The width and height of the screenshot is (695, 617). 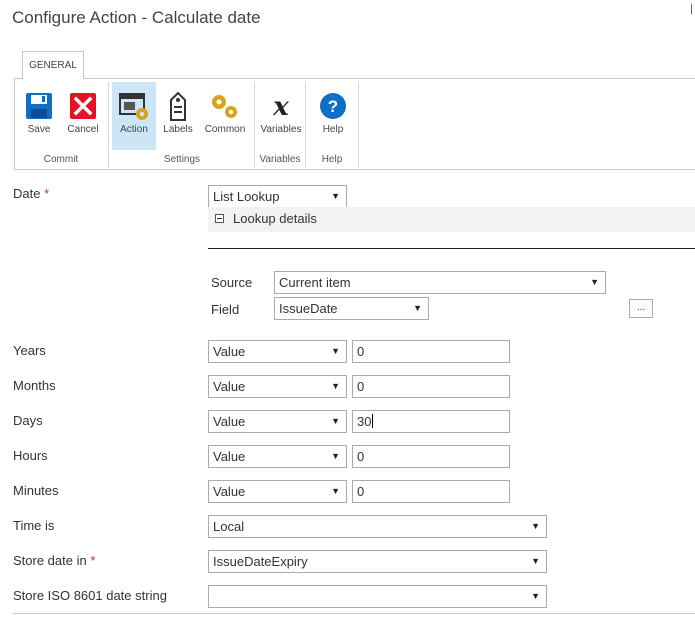 What do you see at coordinates (691, 9) in the screenshot?
I see `window-edge-mark` at bounding box center [691, 9].